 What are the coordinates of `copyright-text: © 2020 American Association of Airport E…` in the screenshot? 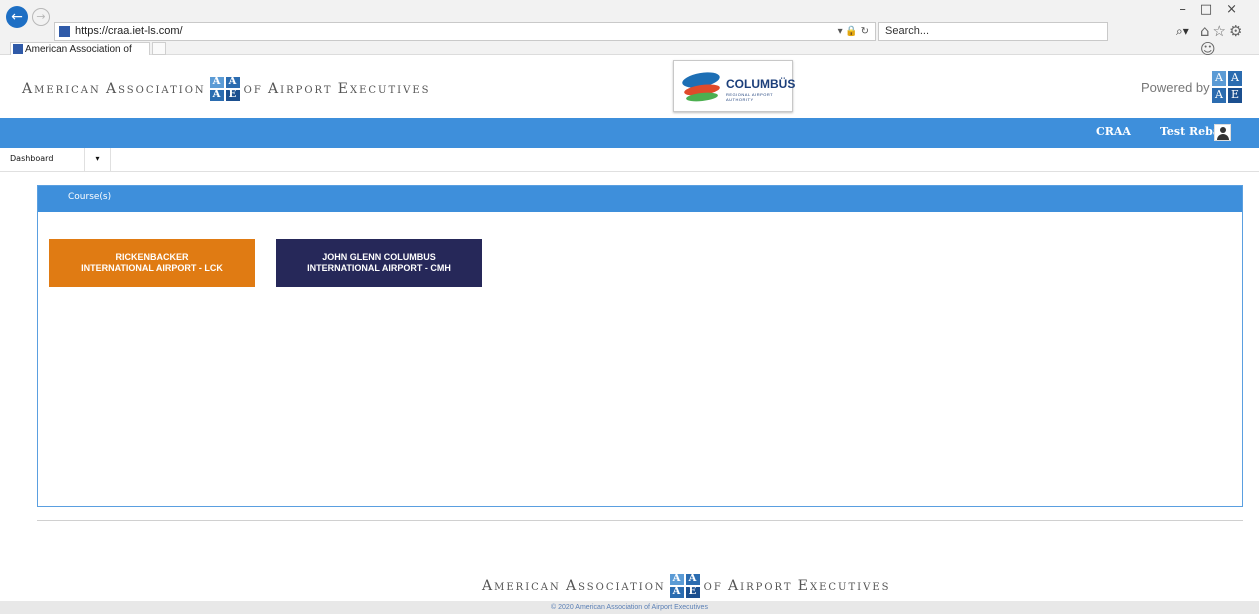 It's located at (629, 607).